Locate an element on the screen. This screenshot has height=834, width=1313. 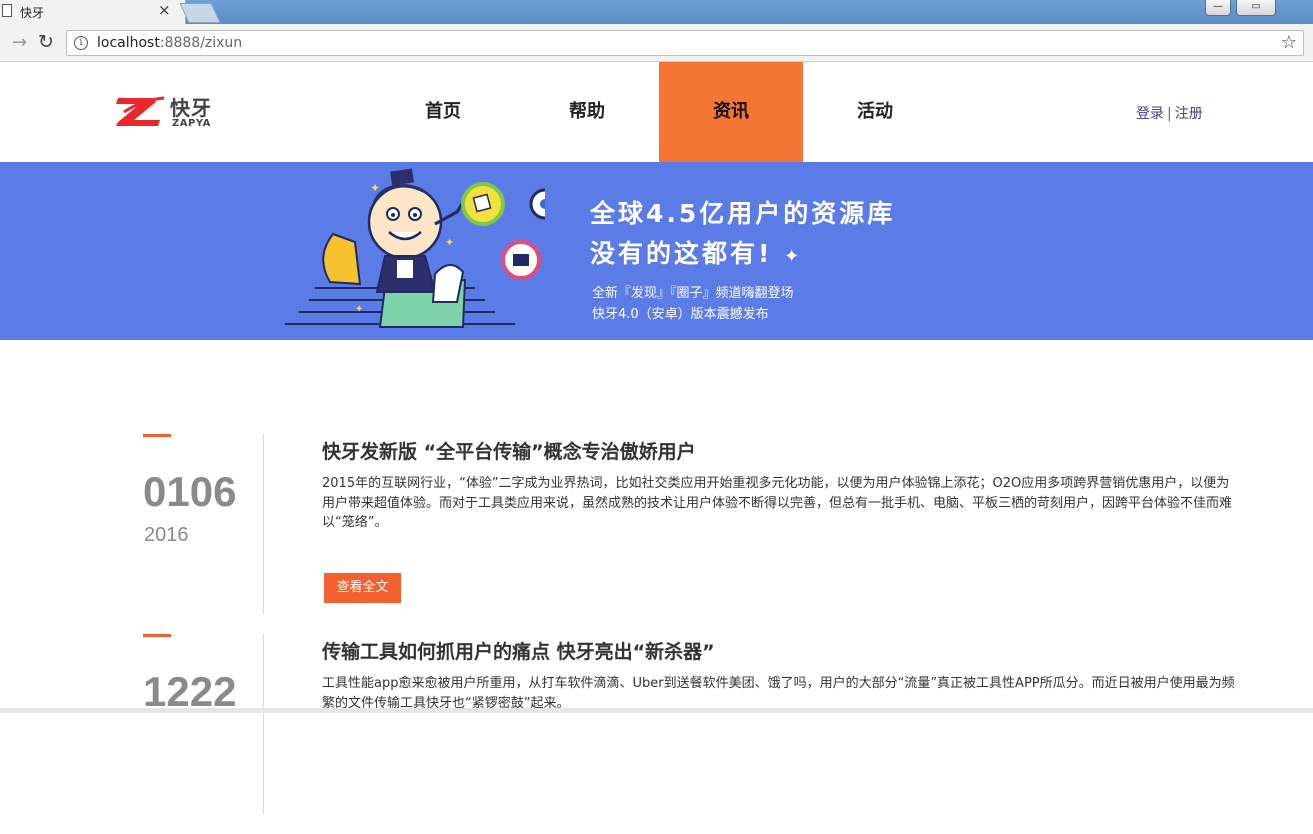
nav-help: 帮助 is located at coordinates (587, 112).